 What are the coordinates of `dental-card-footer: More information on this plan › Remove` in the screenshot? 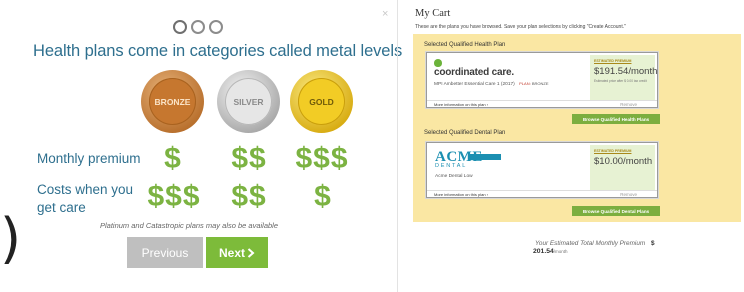 It's located at (542, 193).